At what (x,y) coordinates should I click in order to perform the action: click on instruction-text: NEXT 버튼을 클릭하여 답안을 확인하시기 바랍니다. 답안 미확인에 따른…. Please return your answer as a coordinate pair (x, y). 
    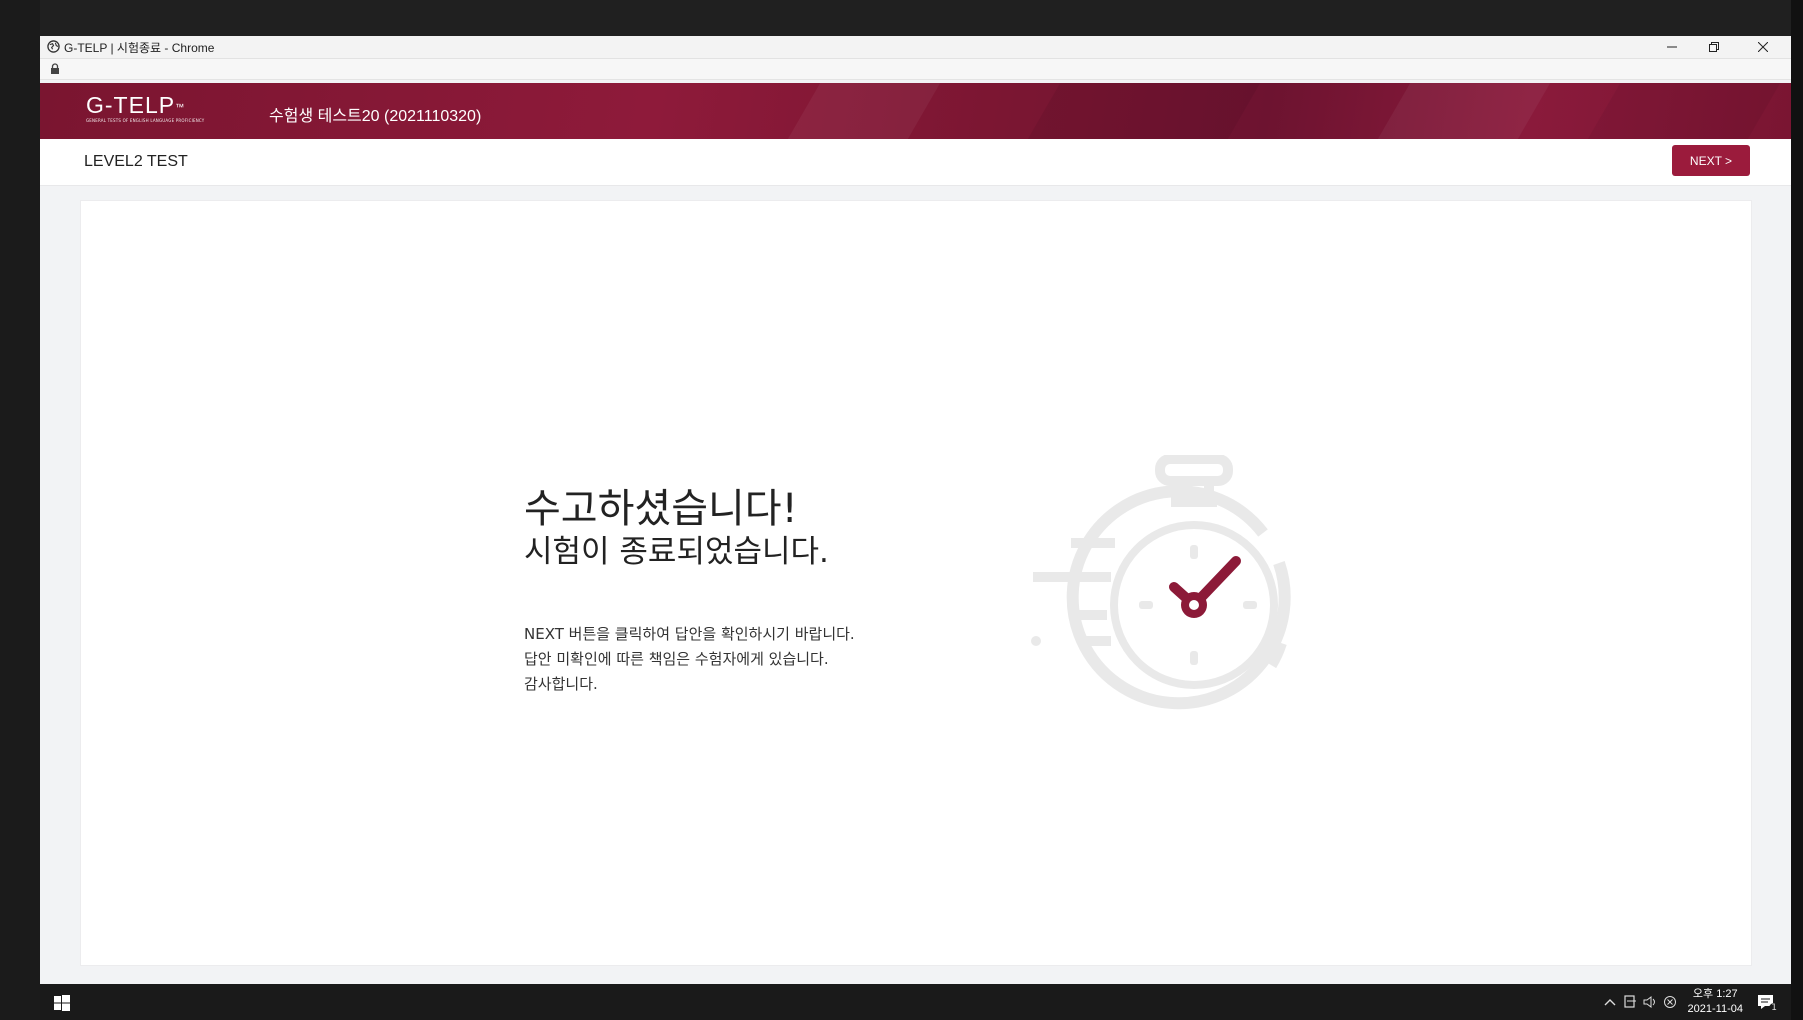
    Looking at the image, I should click on (689, 659).